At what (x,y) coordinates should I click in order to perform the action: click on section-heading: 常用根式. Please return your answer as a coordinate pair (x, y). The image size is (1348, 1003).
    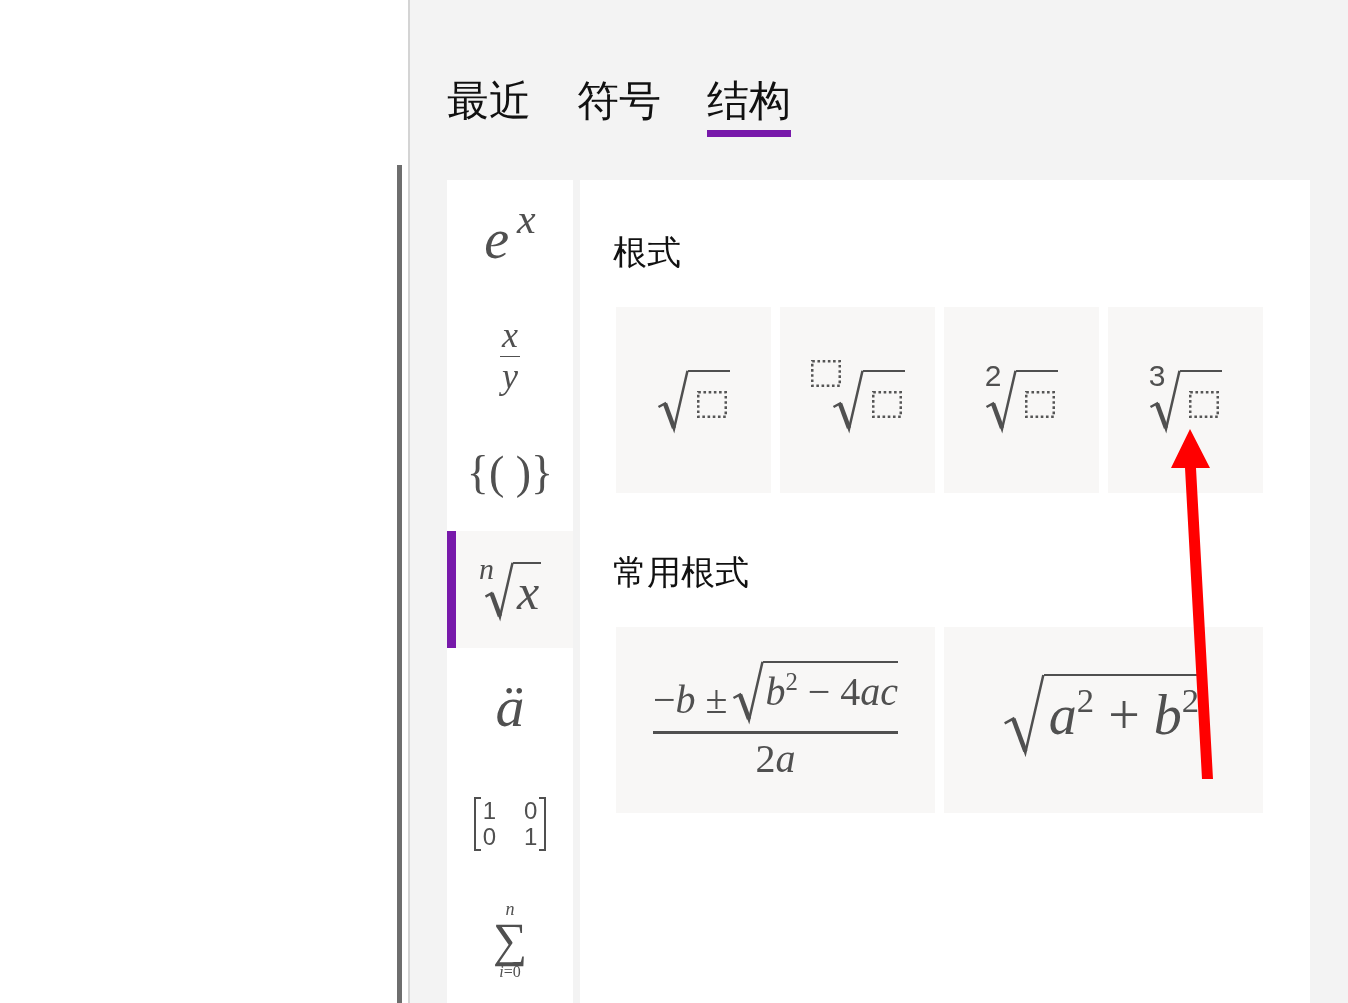
    Looking at the image, I should click on (681, 572).